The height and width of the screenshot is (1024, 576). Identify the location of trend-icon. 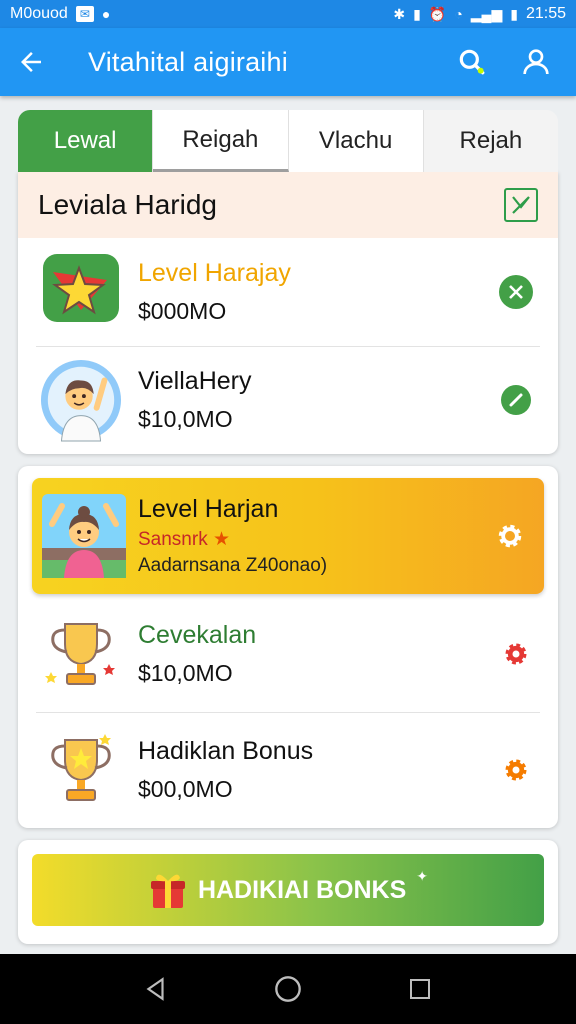
(521, 205).